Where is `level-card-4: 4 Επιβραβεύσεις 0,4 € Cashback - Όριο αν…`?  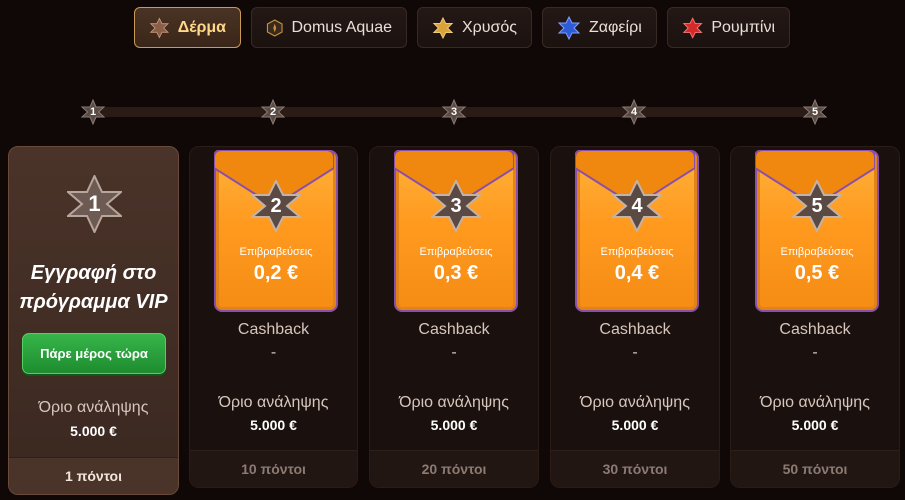
level-card-4: 4 Επιβραβεύσεις 0,4 € Cashback - Όριο αν… is located at coordinates (635, 317).